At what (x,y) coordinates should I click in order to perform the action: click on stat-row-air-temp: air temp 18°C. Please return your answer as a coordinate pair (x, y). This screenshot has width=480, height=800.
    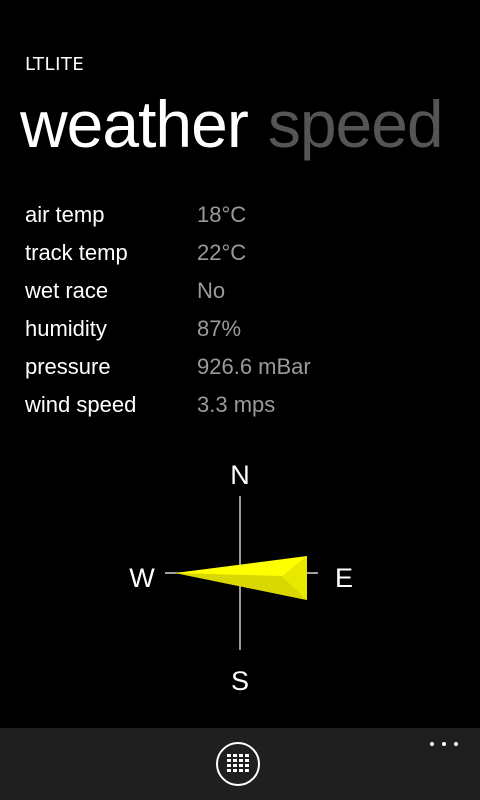
    Looking at the image, I should click on (245, 215).